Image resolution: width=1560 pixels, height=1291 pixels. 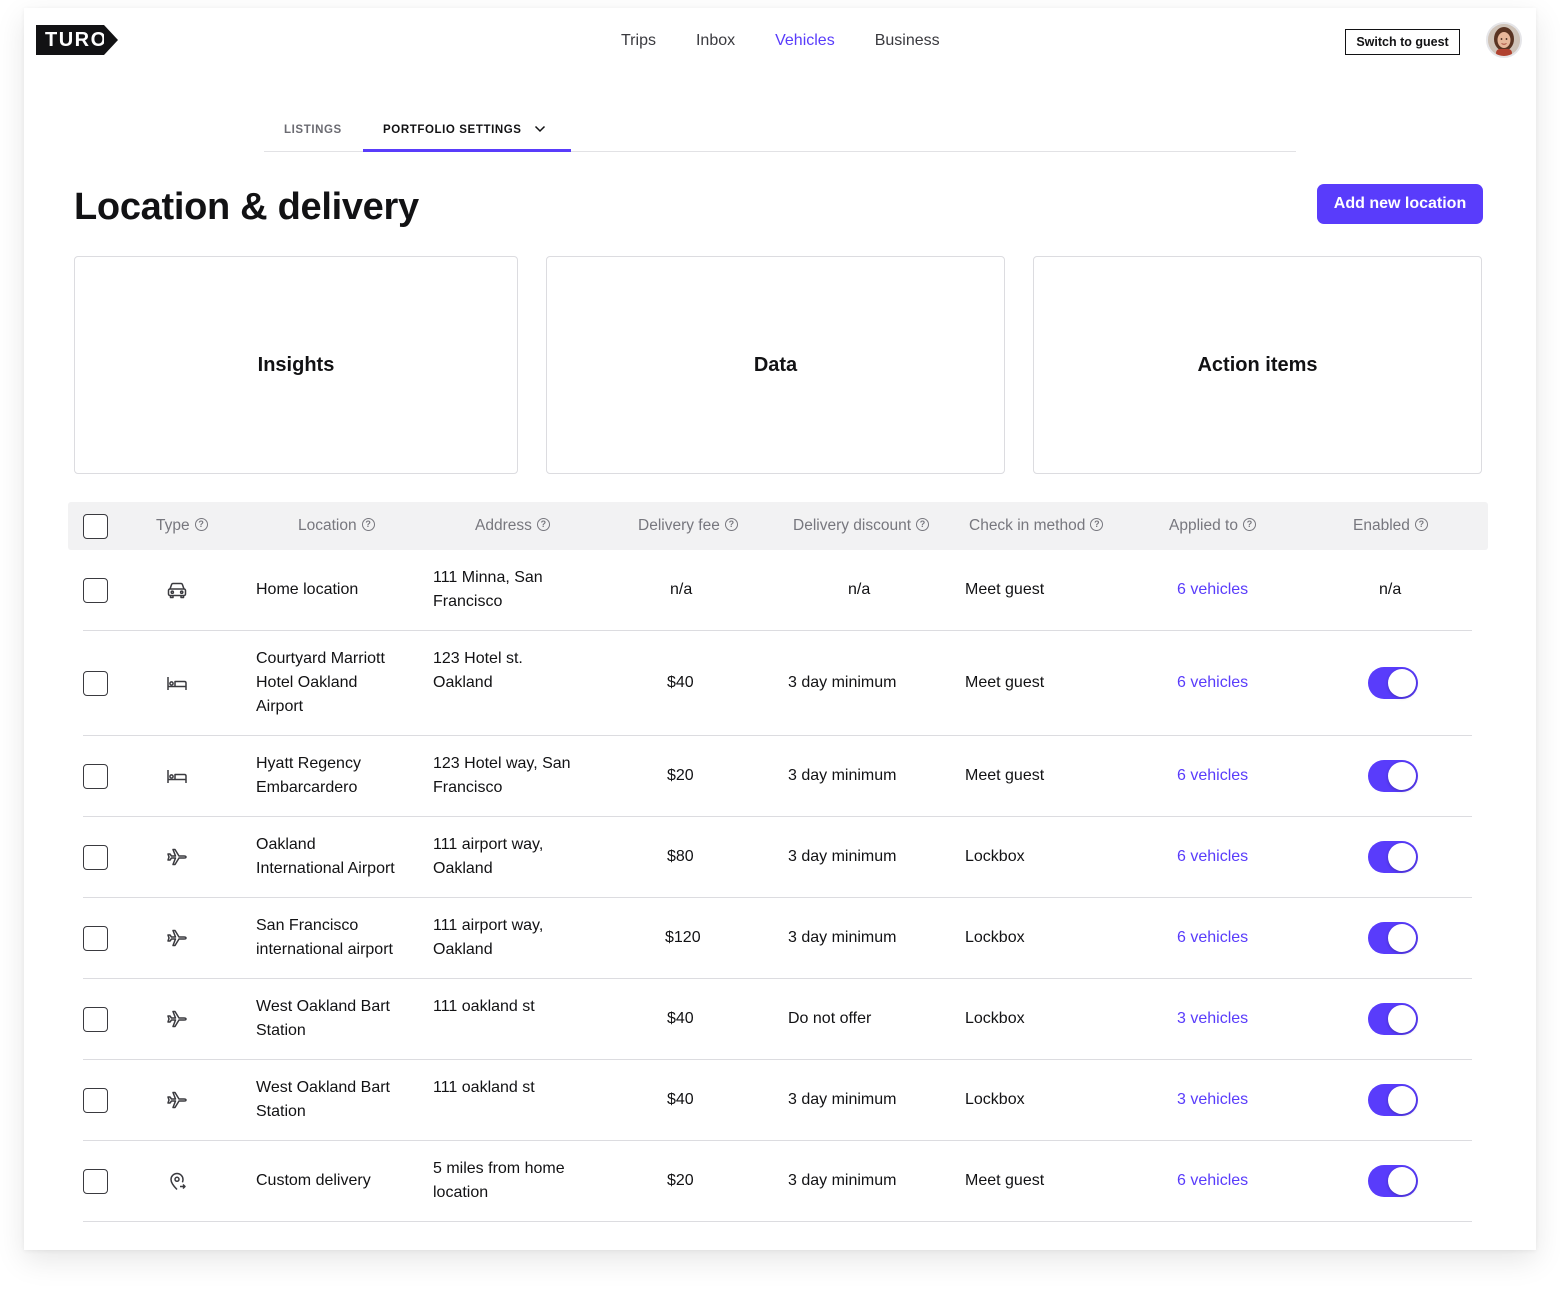 What do you see at coordinates (177, 938) in the screenshot?
I see `airplane-icon` at bounding box center [177, 938].